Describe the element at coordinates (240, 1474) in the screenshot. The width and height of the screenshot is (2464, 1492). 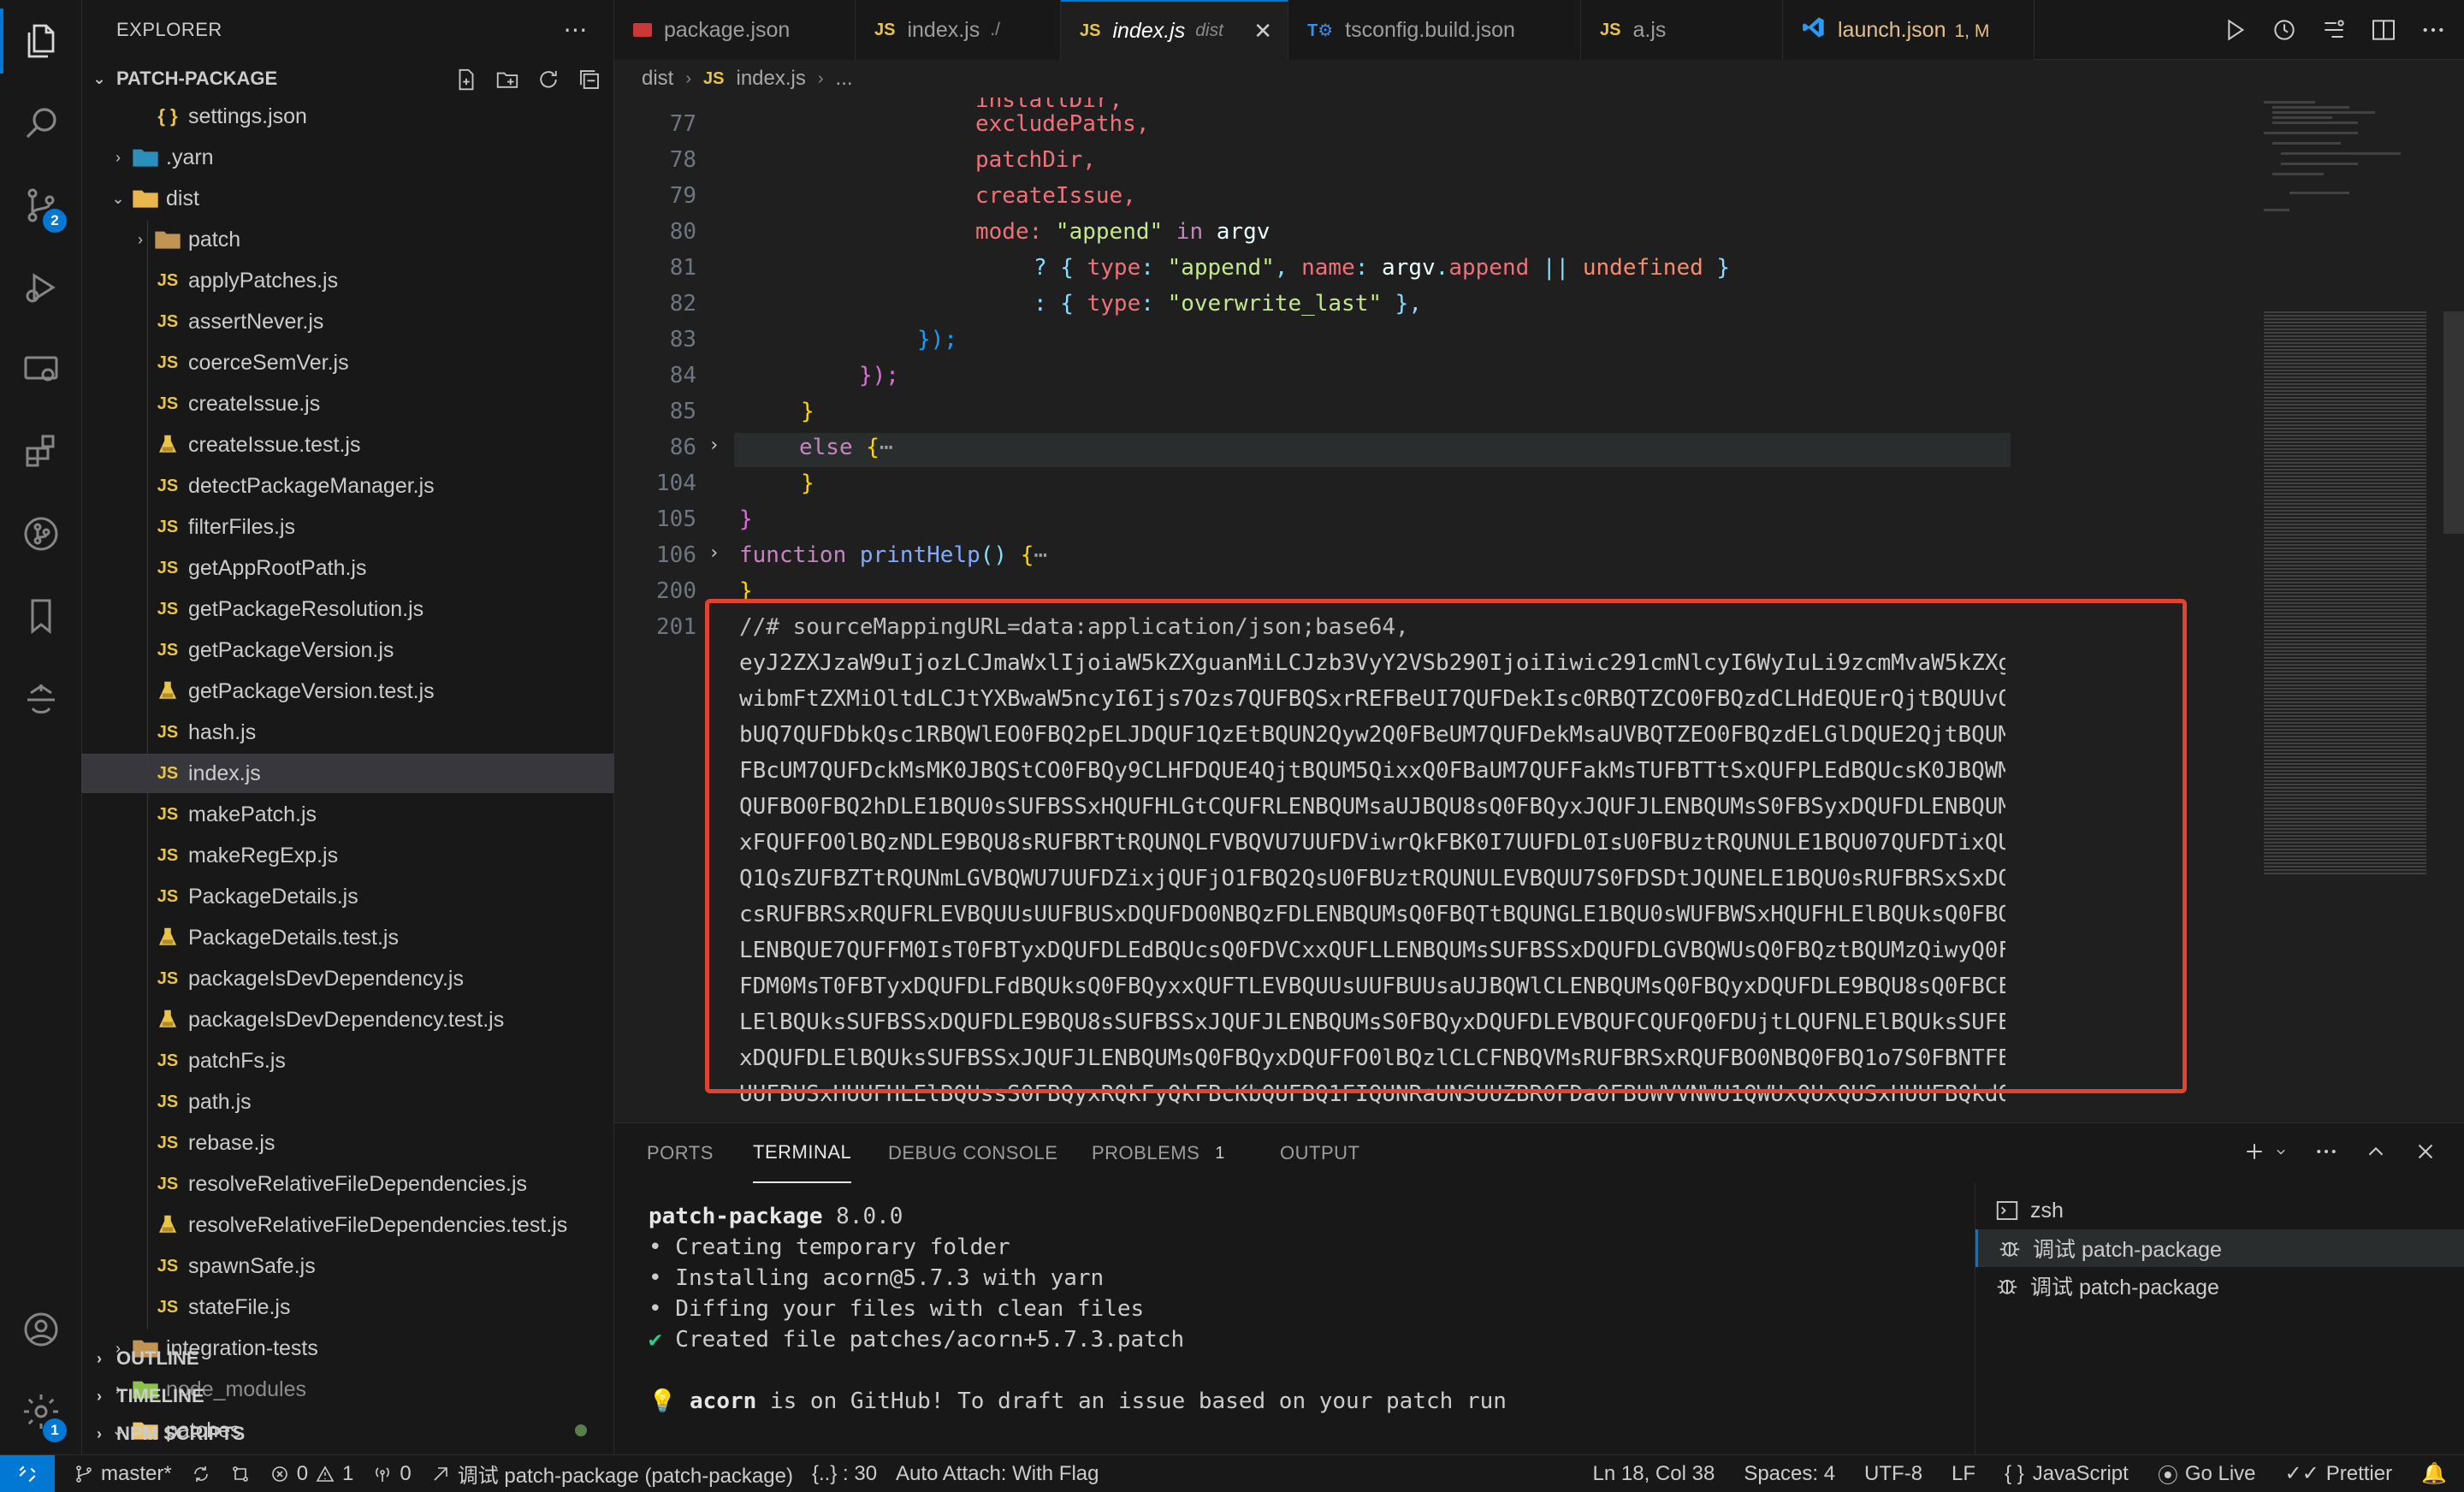
I see `git-graph-status` at that location.